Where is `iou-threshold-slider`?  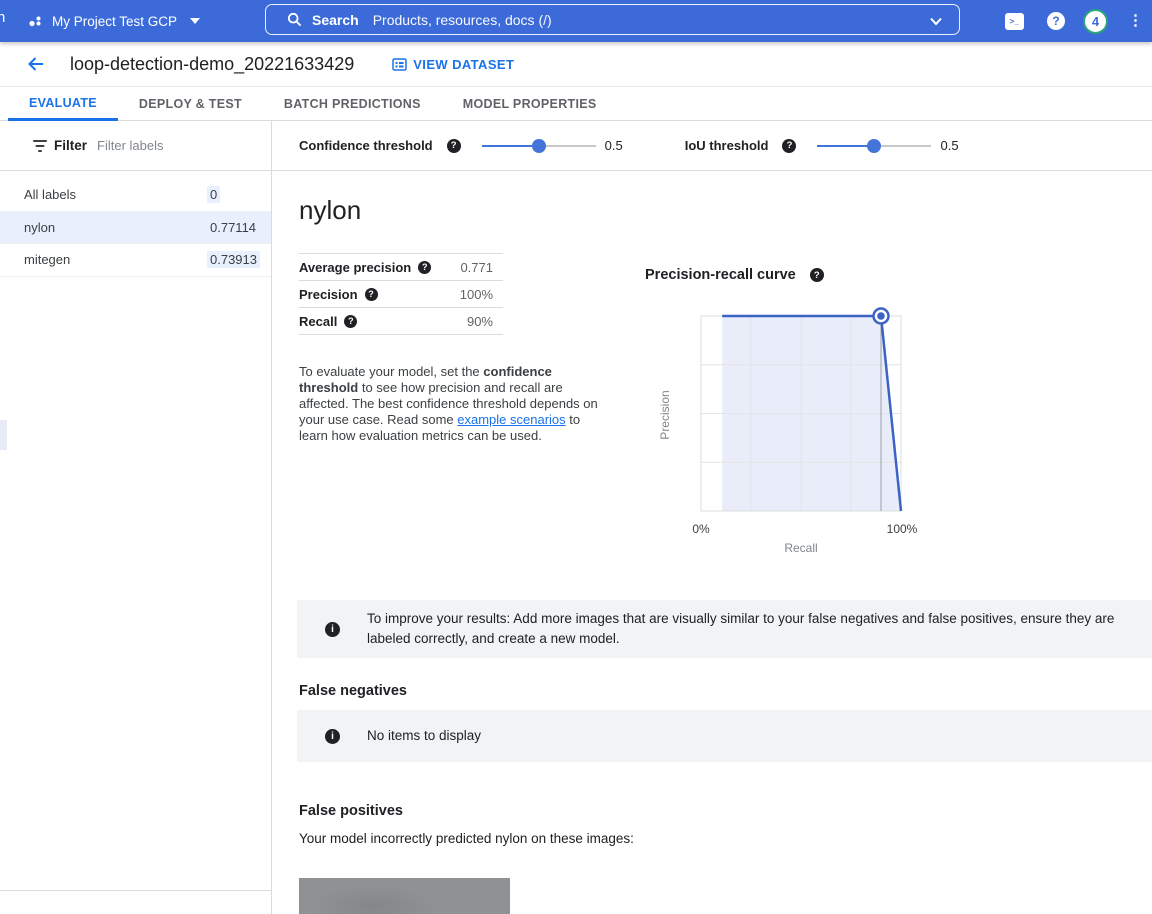 iou-threshold-slider is located at coordinates (874, 145).